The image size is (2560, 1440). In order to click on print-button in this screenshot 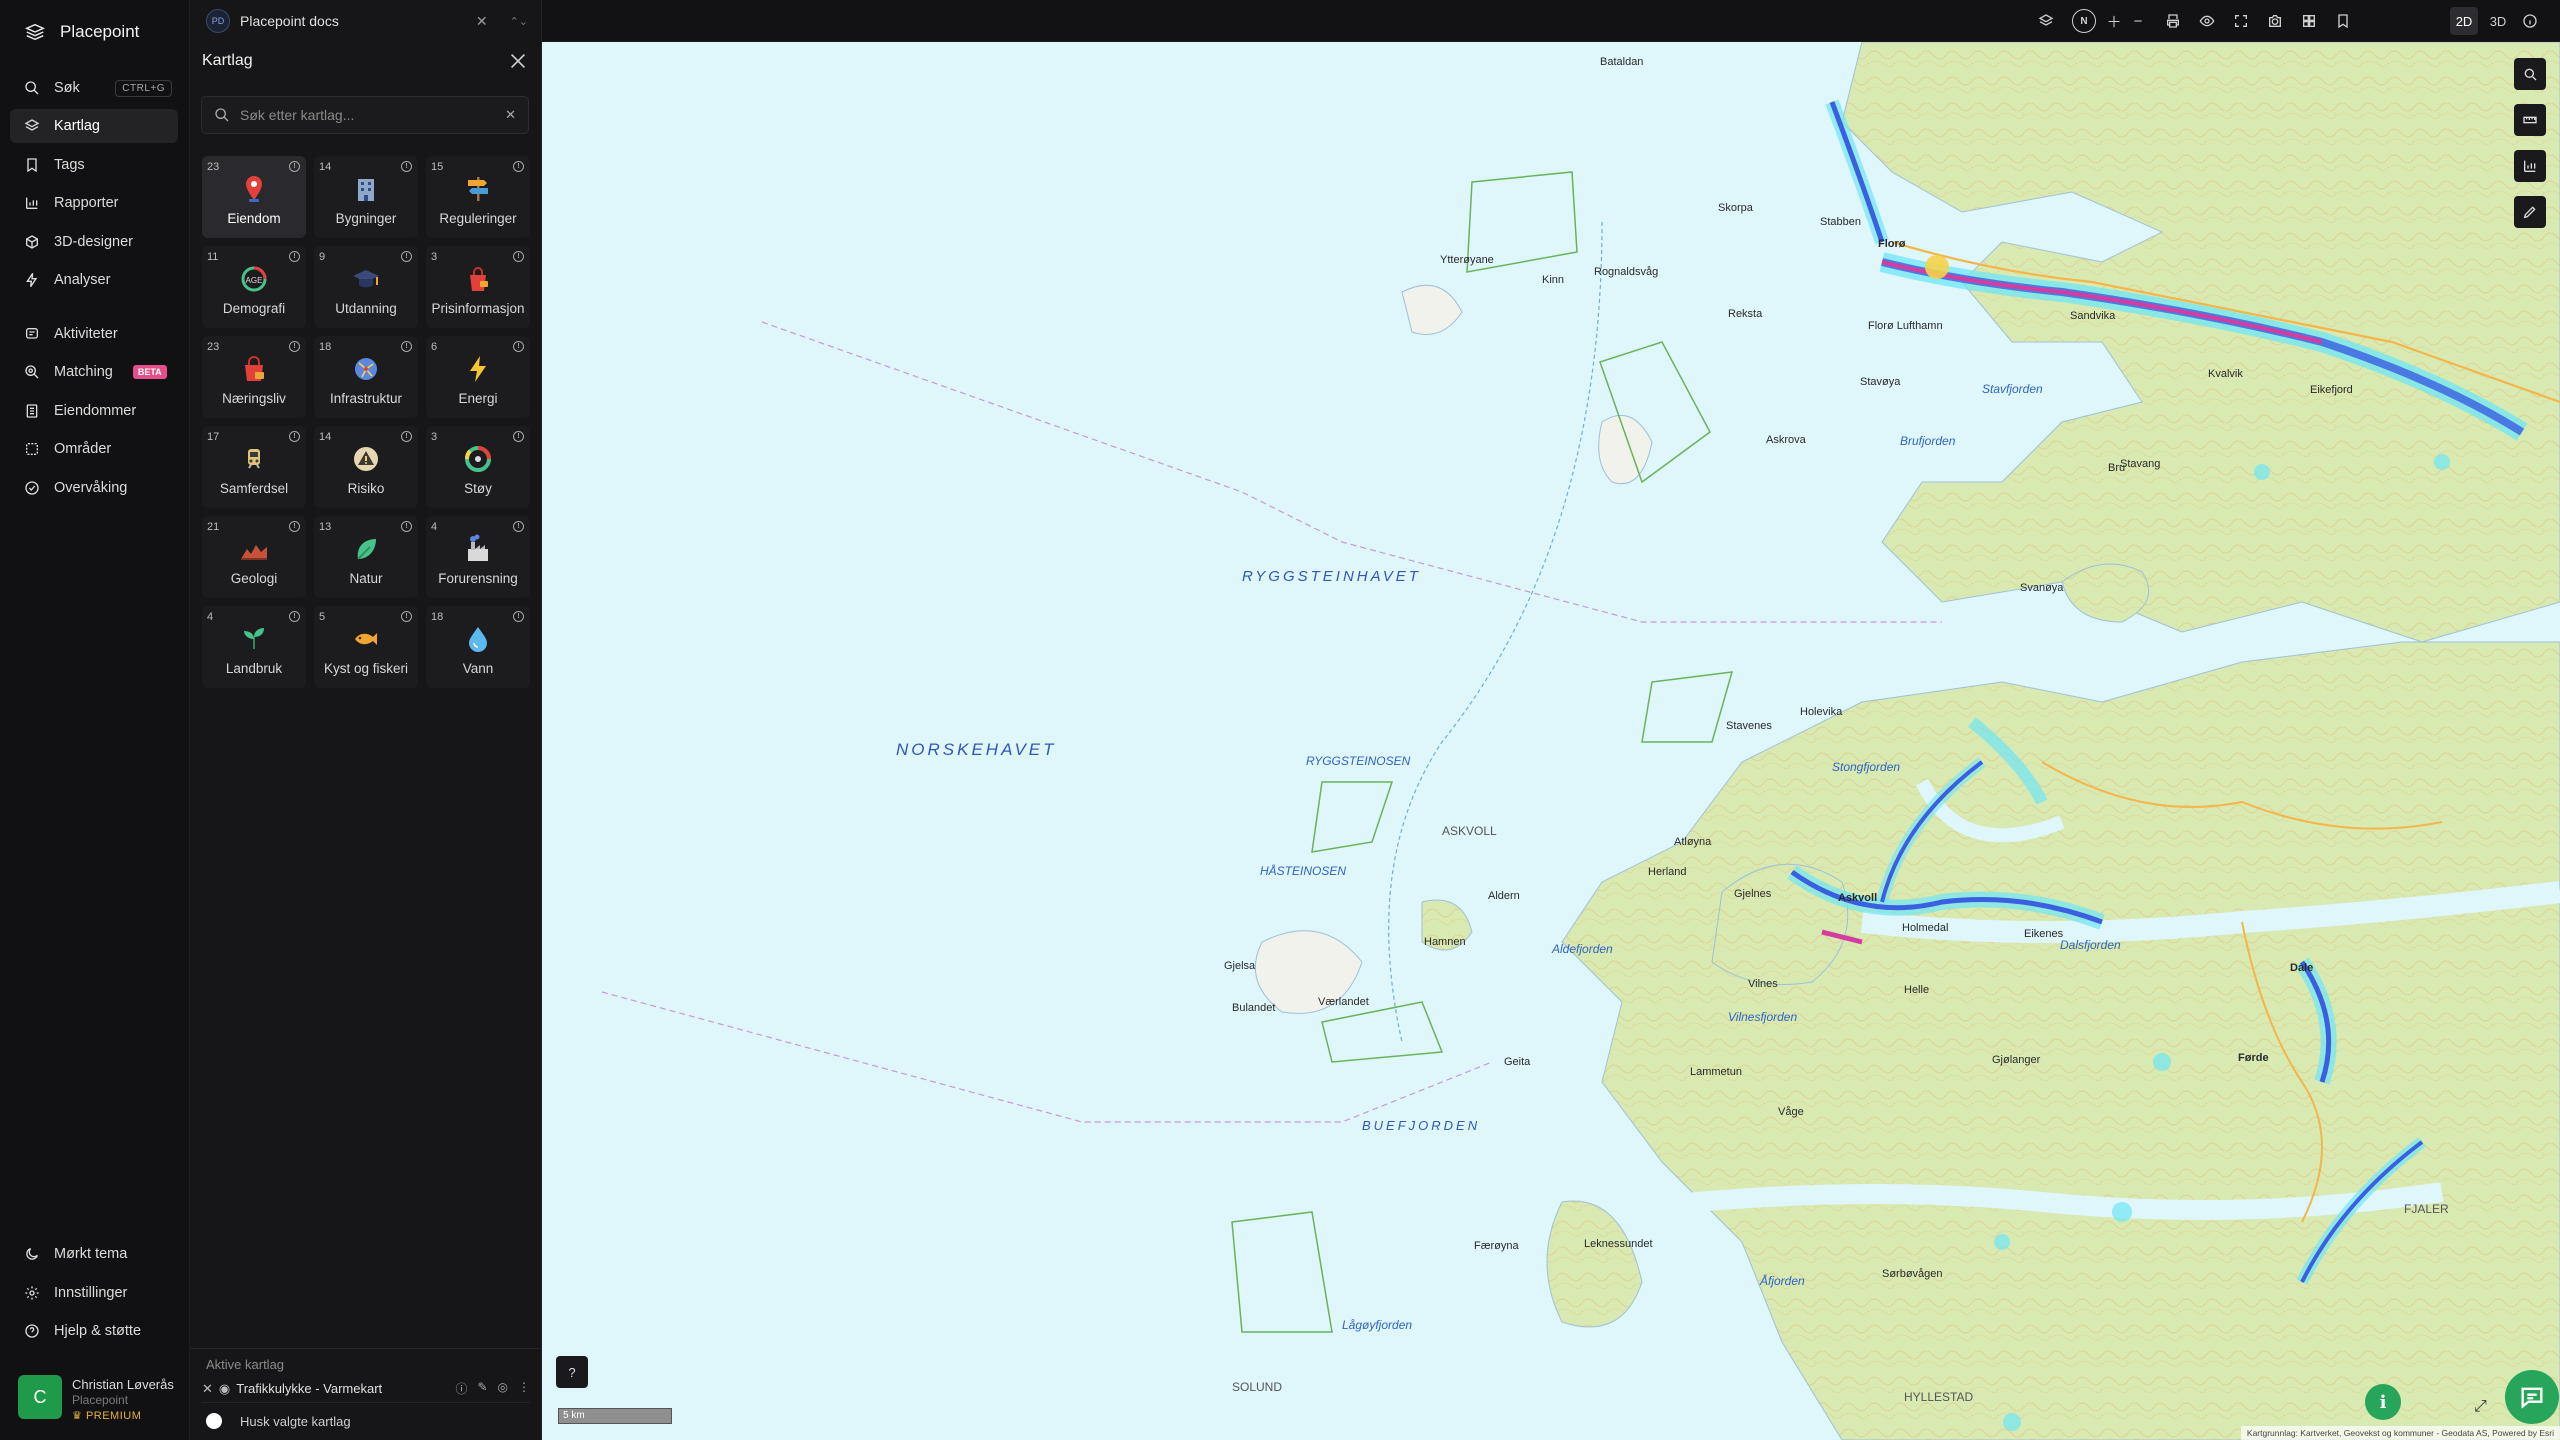, I will do `click(2173, 21)`.